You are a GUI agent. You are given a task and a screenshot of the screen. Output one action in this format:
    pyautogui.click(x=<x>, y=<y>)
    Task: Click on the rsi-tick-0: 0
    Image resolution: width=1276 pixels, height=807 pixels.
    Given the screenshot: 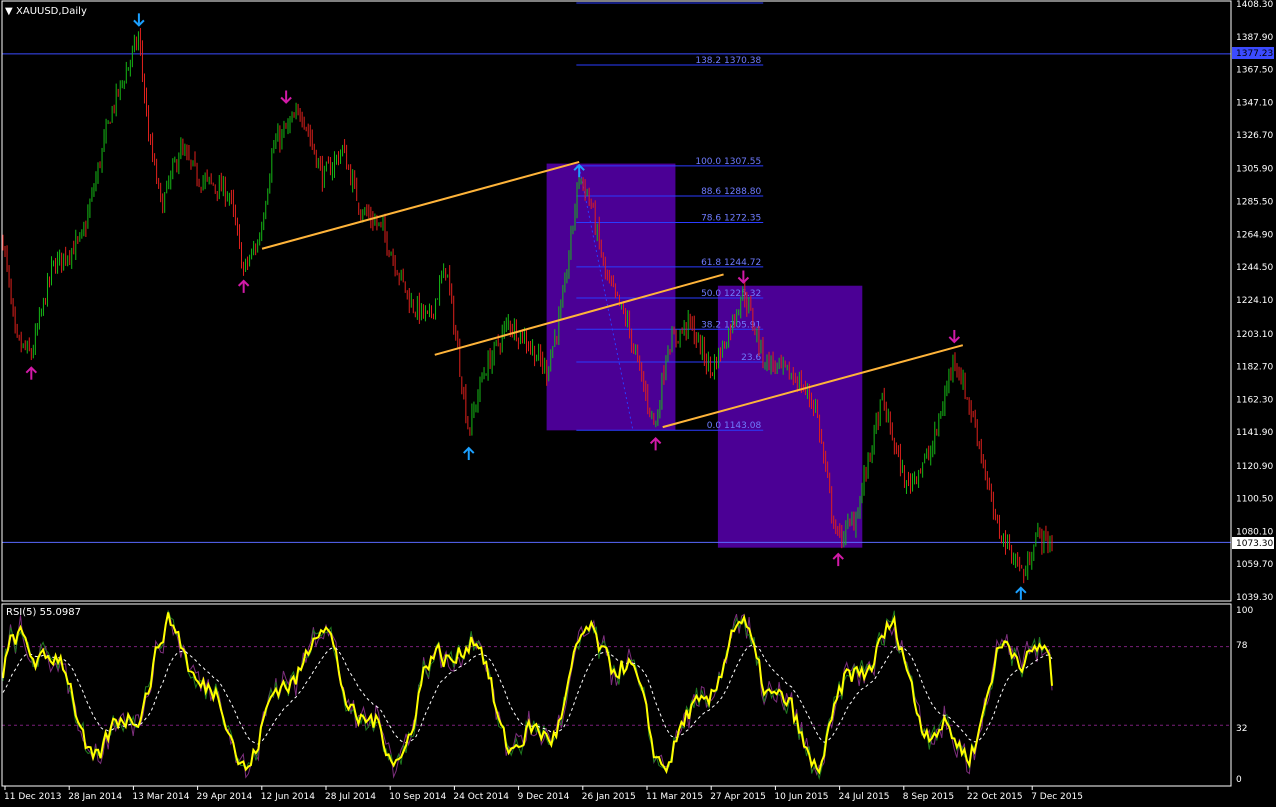 What is the action you would take?
    pyautogui.click(x=1239, y=780)
    